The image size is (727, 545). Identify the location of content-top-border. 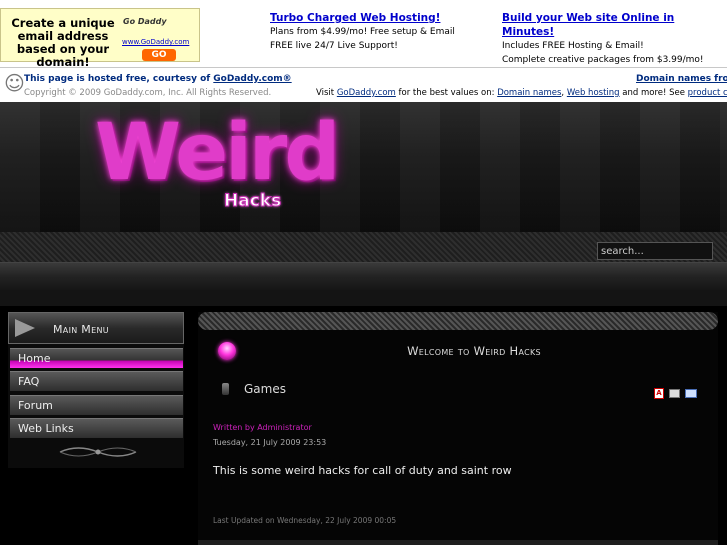
(458, 321).